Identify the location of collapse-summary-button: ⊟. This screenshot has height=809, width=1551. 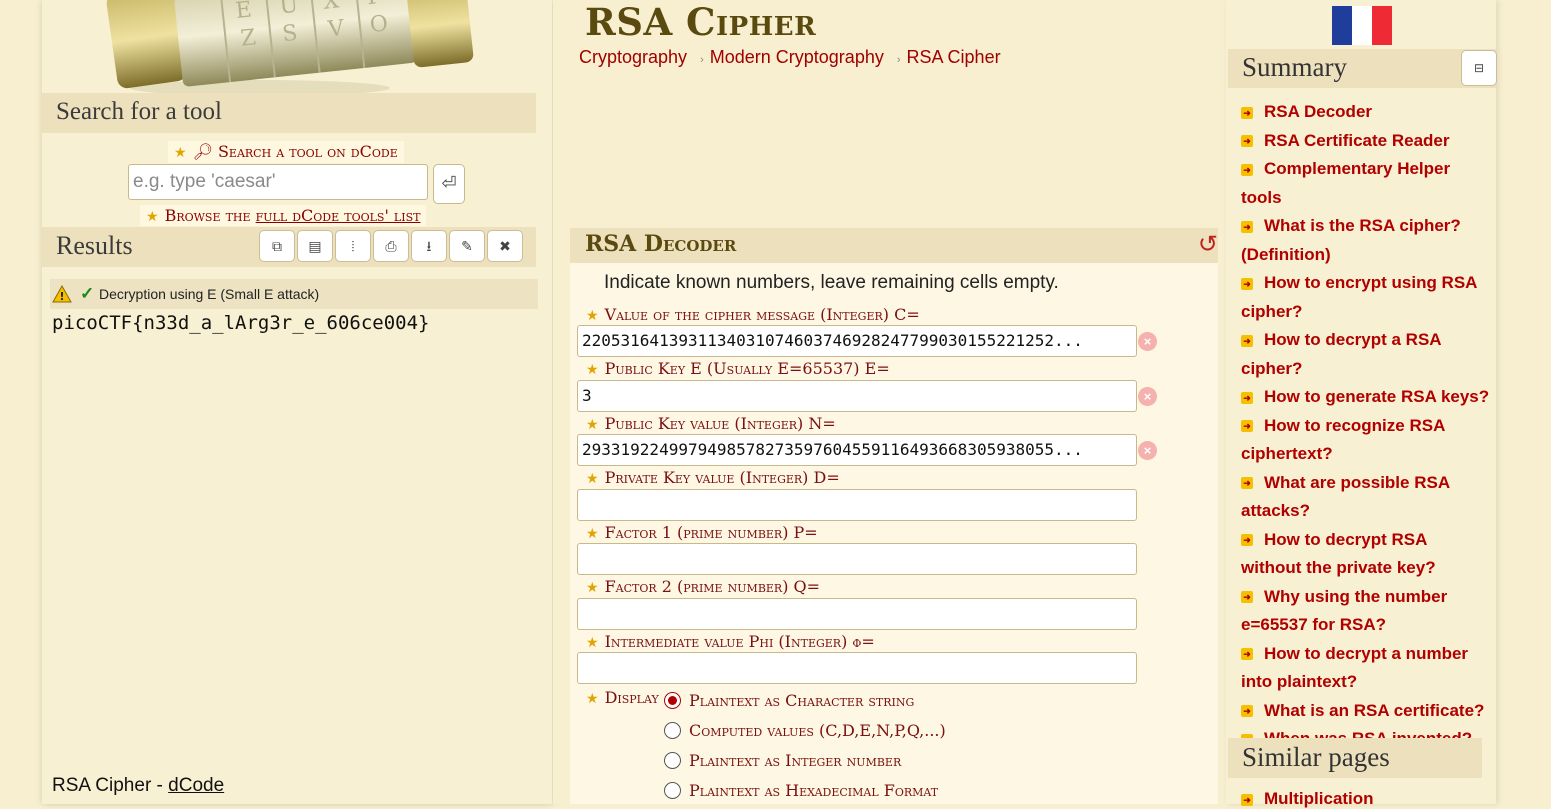
(1479, 68).